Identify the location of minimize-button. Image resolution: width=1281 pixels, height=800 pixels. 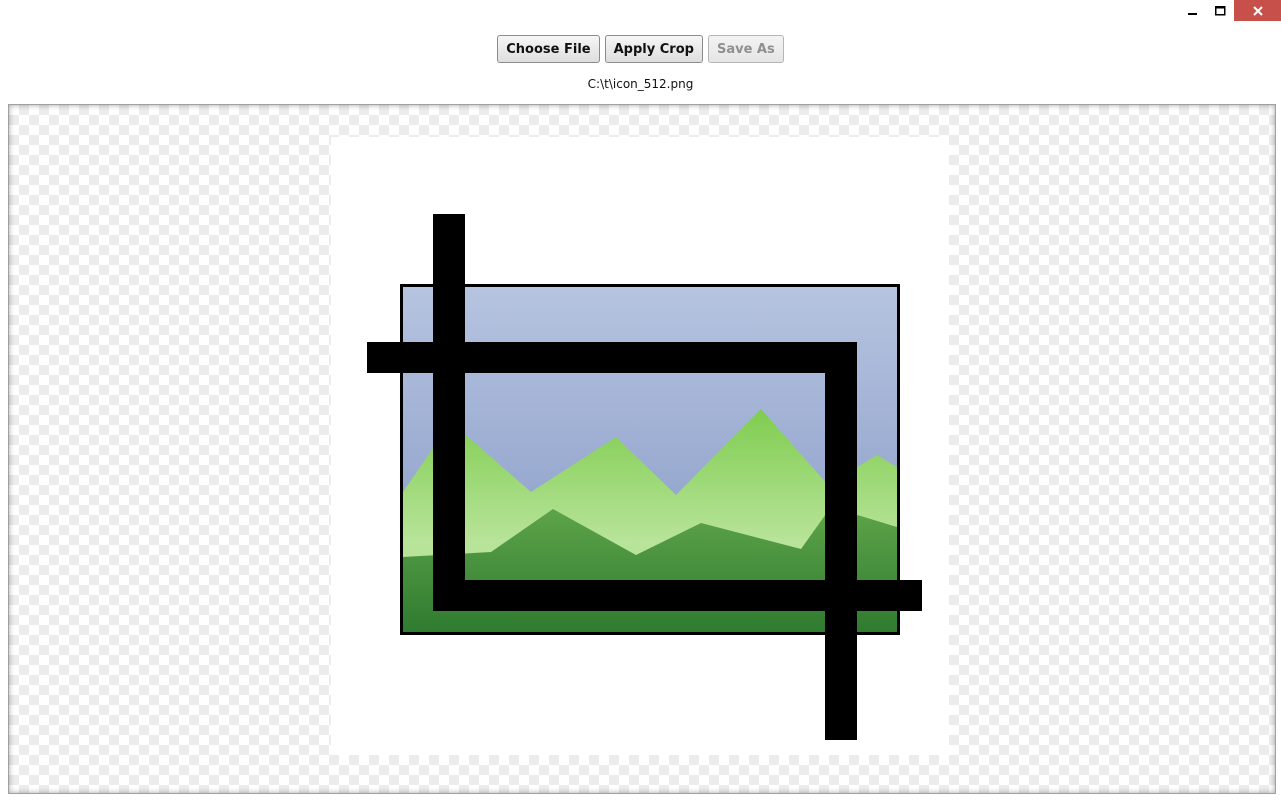
(1193, 10).